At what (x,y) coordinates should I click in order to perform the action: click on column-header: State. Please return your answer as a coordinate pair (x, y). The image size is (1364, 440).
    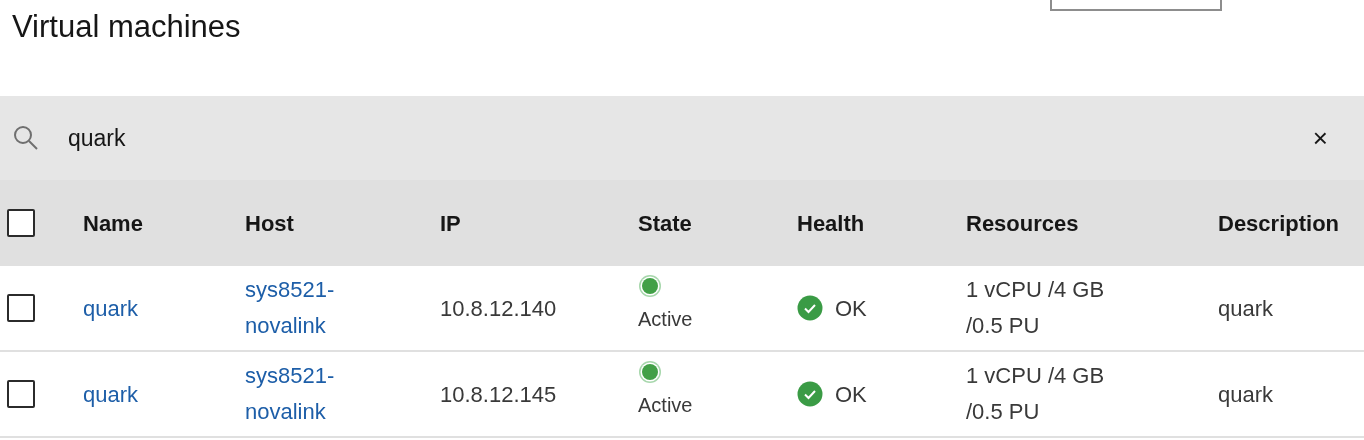
    Looking at the image, I should click on (665, 223).